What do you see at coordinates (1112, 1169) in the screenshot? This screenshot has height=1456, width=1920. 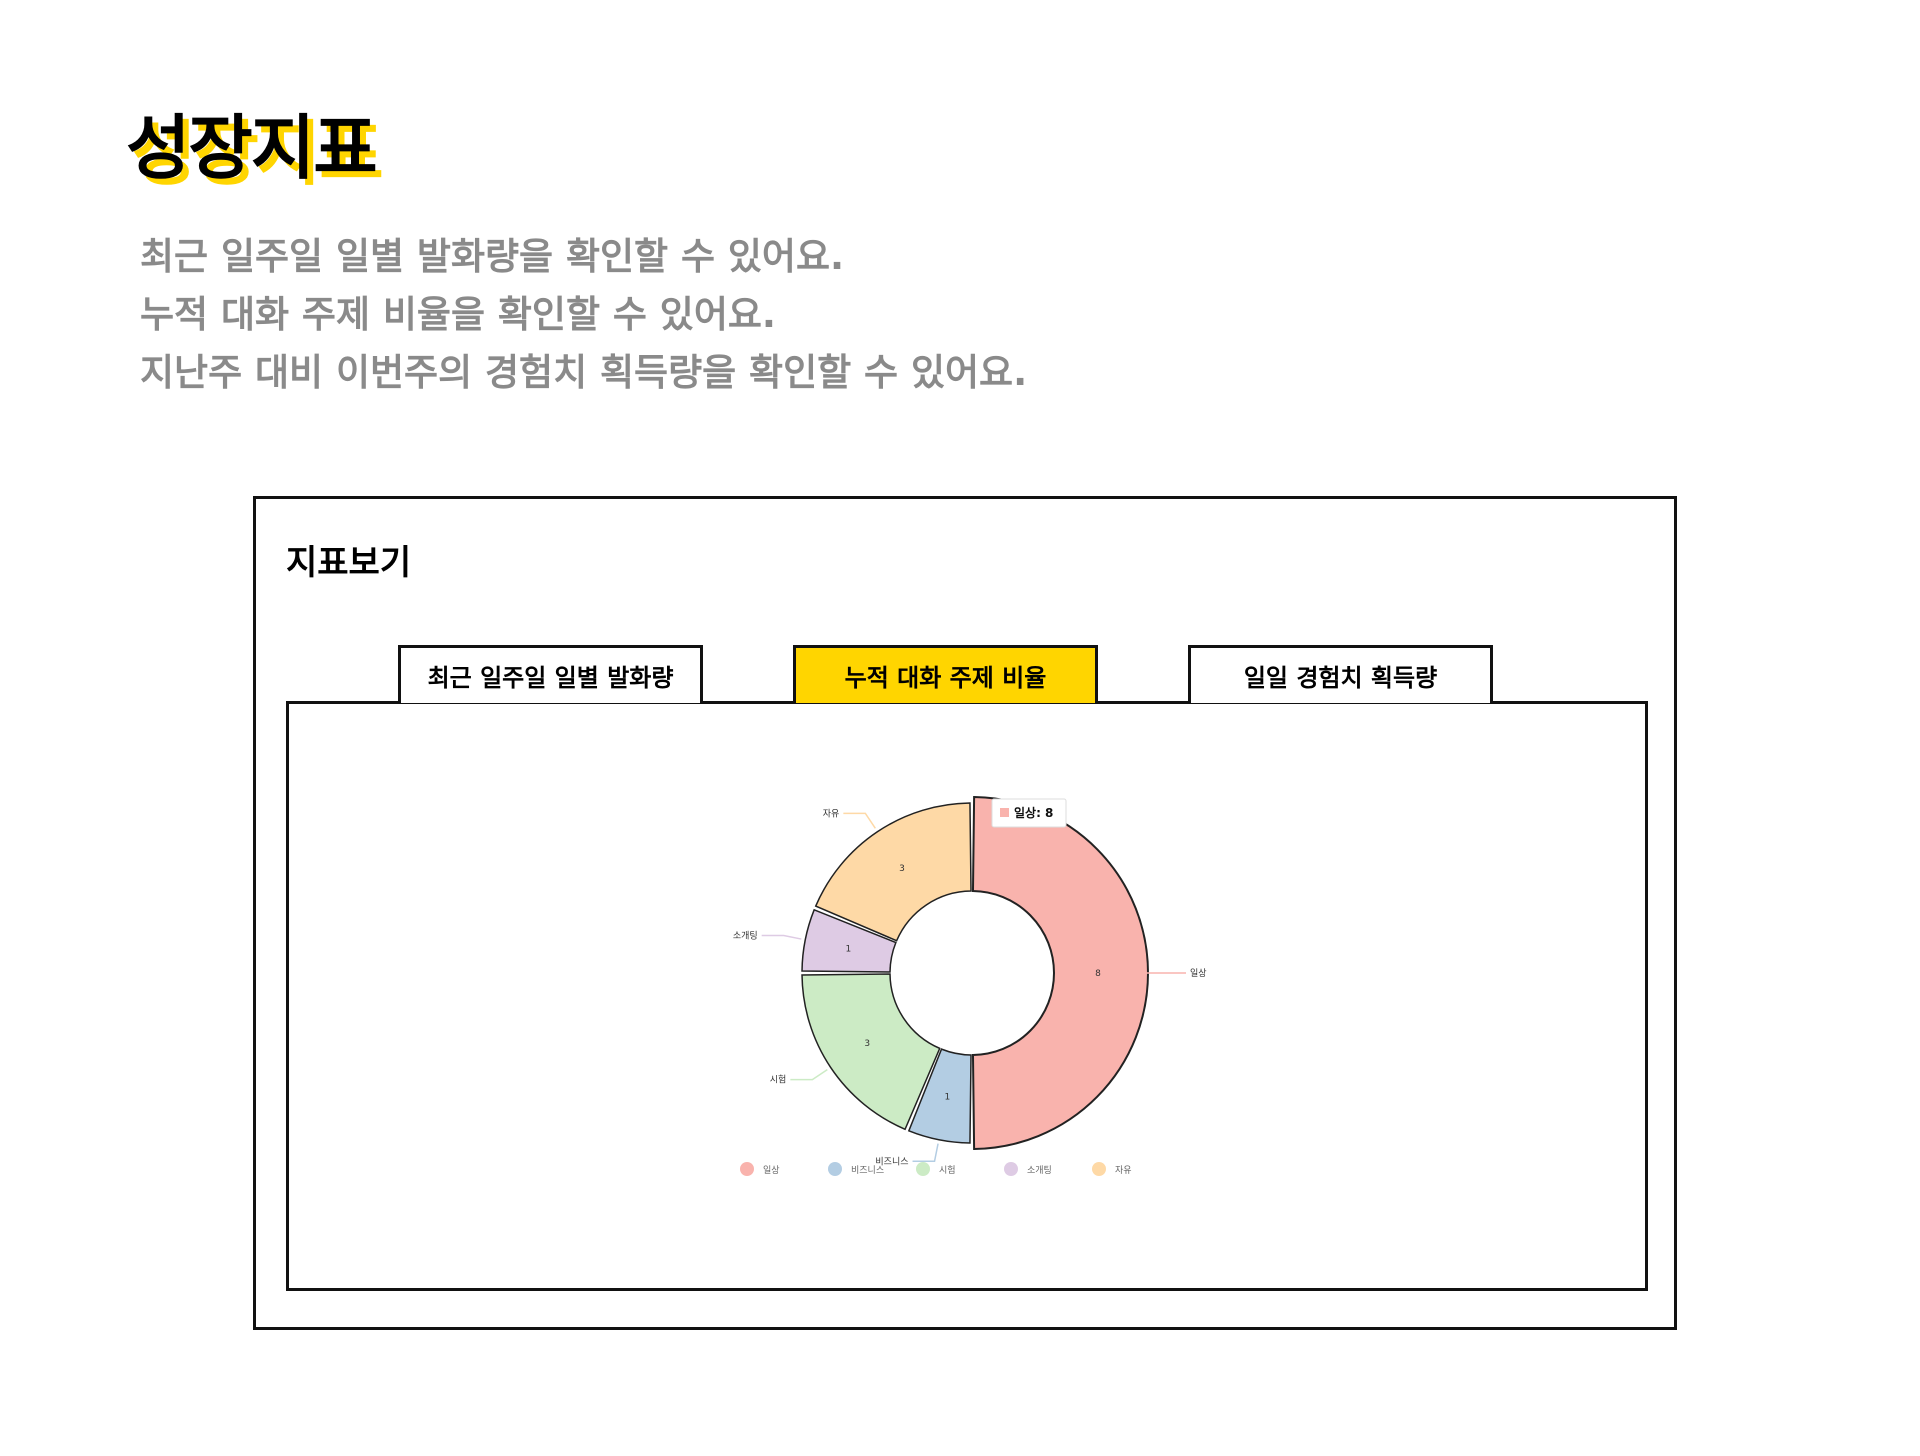 I see `legend-item-자유: 자유` at bounding box center [1112, 1169].